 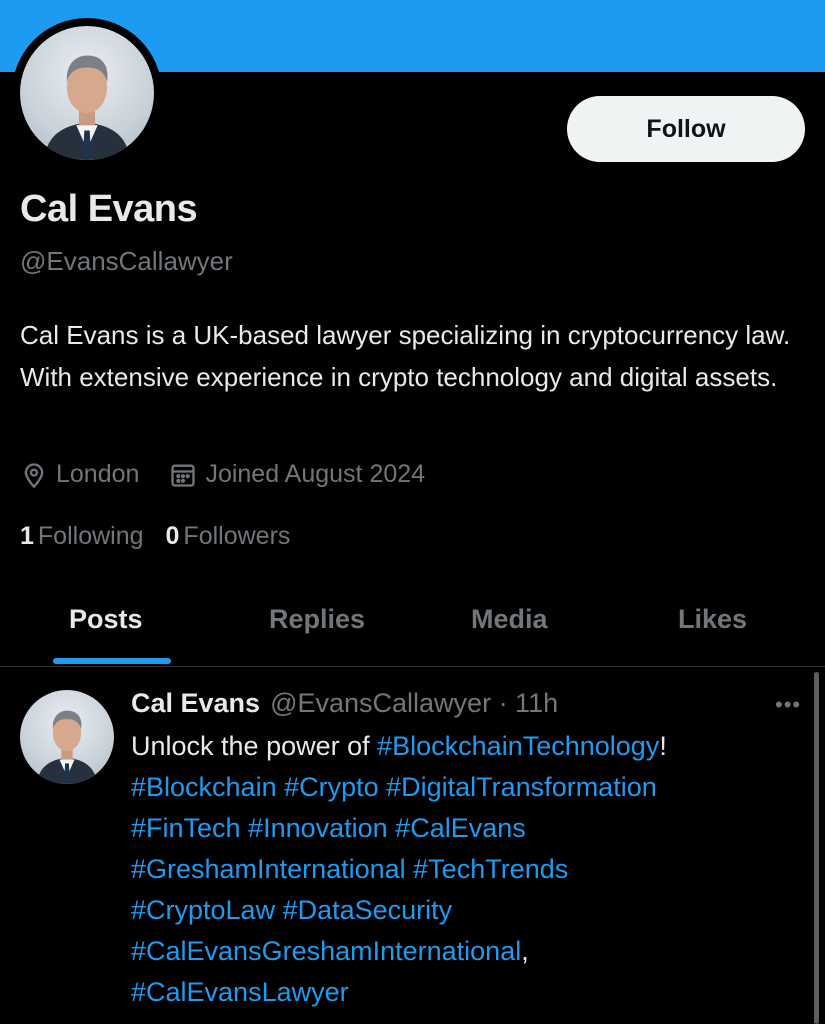 I want to click on calendar-icon, so click(x=183, y=475).